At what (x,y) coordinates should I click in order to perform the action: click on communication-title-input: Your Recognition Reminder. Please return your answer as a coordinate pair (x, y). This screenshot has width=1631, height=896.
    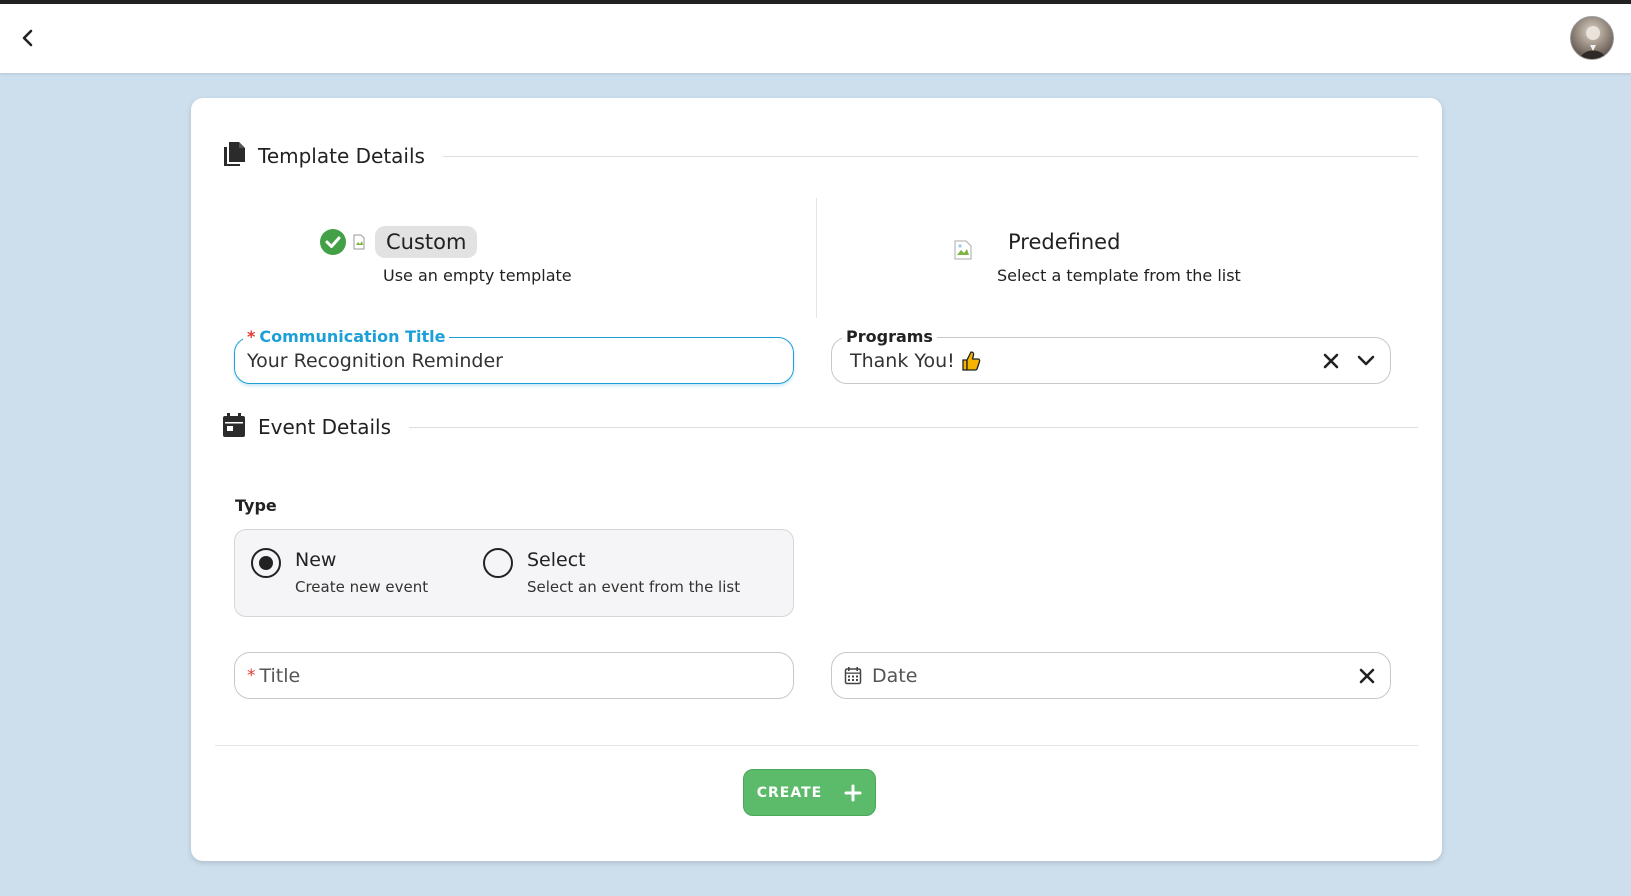
    Looking at the image, I should click on (369, 361).